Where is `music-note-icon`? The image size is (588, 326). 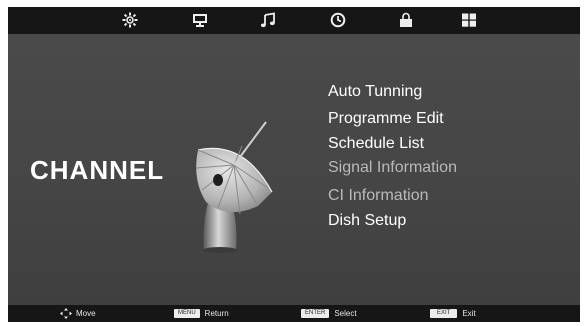
music-note-icon is located at coordinates (268, 20).